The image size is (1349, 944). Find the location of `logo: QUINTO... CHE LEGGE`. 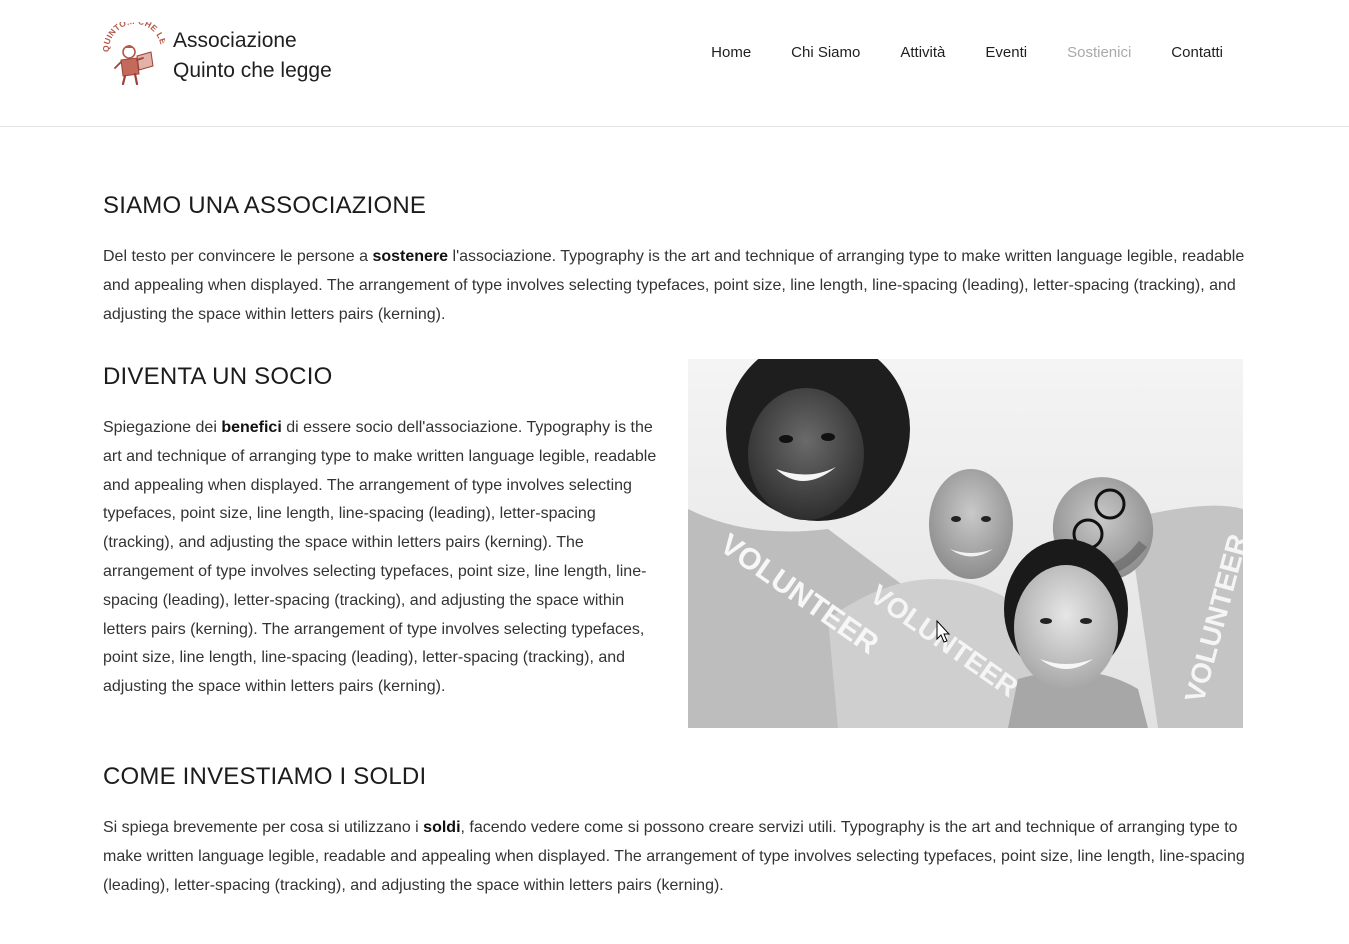

logo: QUINTO... CHE LEGGE is located at coordinates (134, 54).